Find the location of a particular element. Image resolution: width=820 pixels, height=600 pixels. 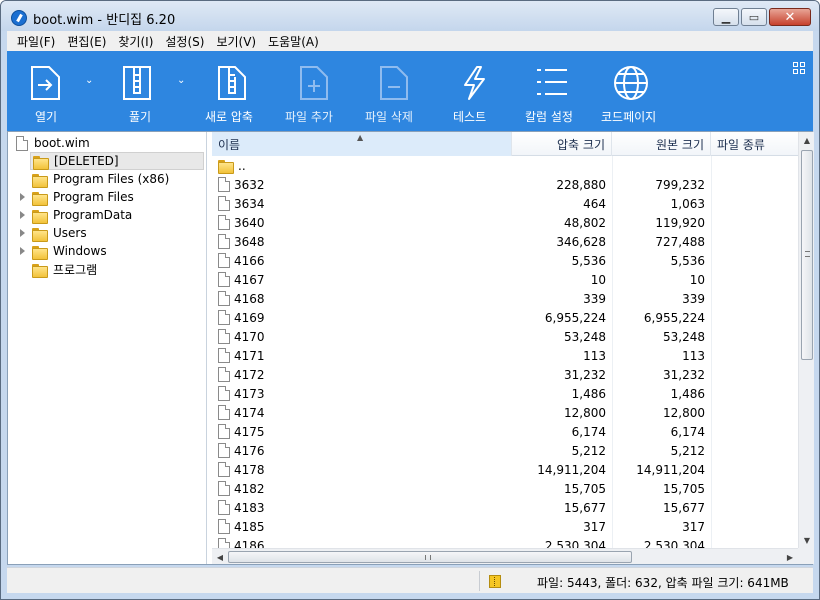

menu-file: 파일(F) is located at coordinates (36, 41).